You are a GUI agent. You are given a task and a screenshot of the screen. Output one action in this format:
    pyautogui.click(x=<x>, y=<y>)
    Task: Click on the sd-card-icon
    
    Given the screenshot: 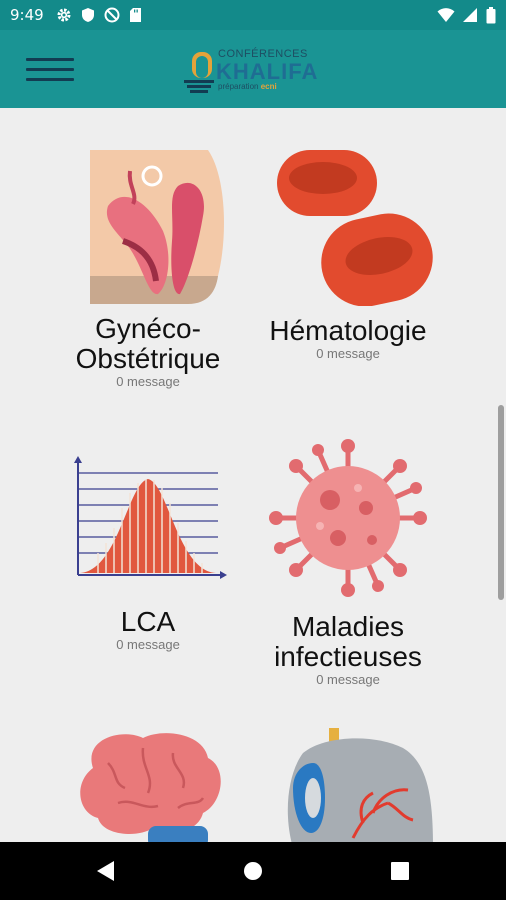 What is the action you would take?
    pyautogui.click(x=135, y=15)
    